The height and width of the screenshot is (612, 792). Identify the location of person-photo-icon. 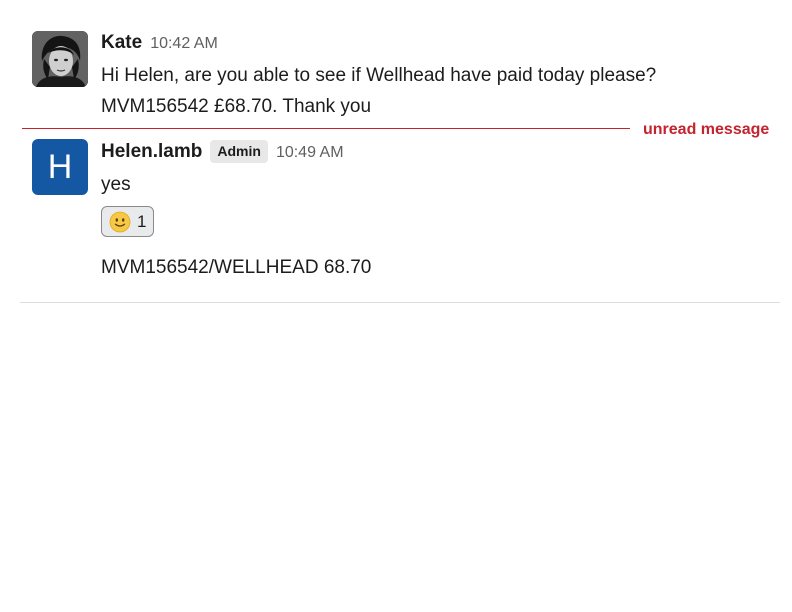
(60, 59).